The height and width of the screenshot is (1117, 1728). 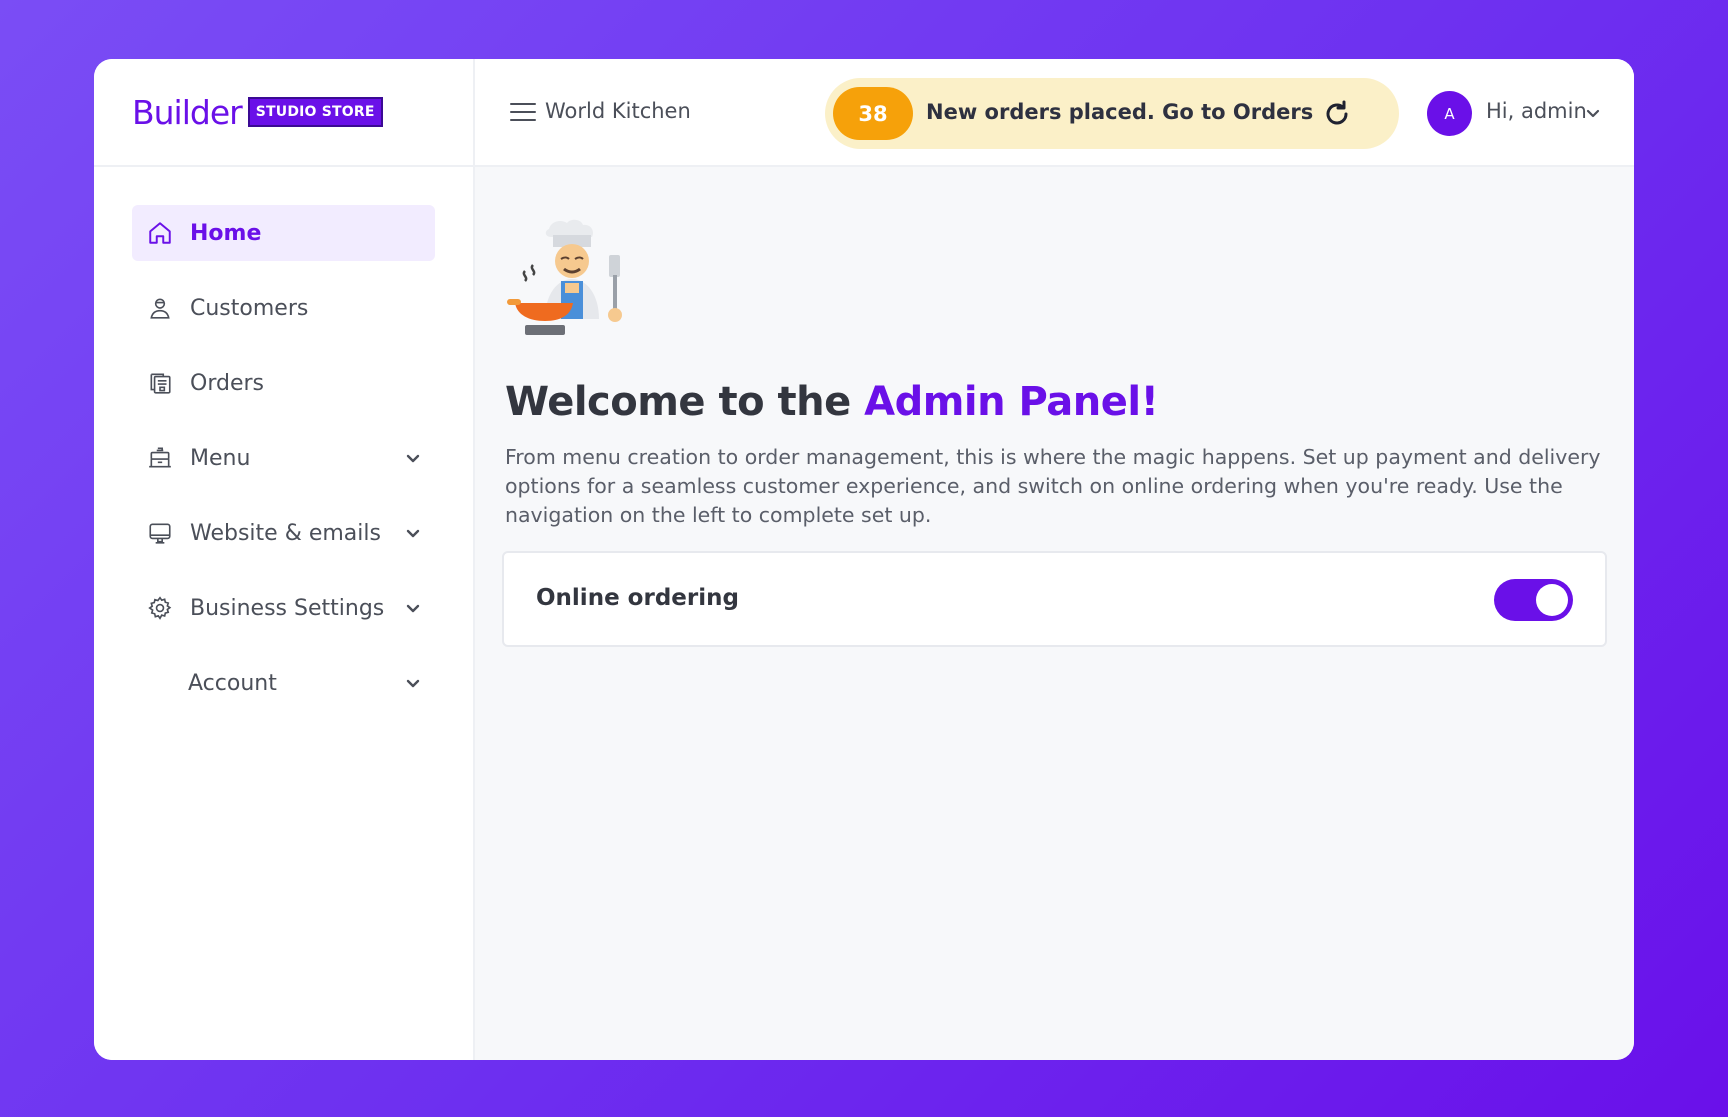 I want to click on gear-icon, so click(x=160, y=608).